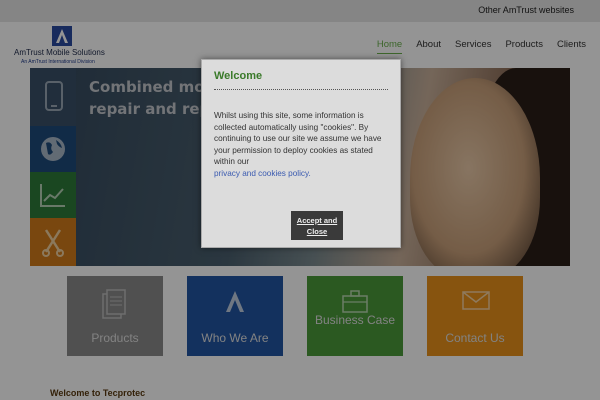 Image resolution: width=600 pixels, height=400 pixels. I want to click on accept-and-close-button: Accept and Close, so click(317, 225).